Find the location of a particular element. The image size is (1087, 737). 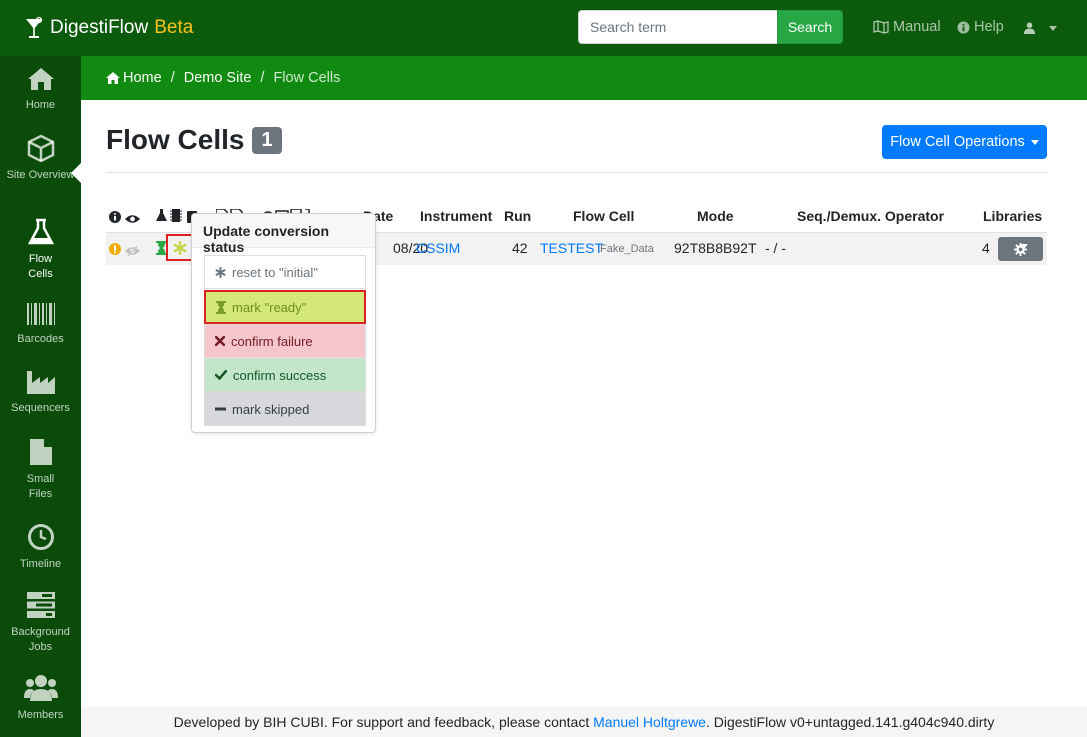

clock-icon is located at coordinates (40, 537).